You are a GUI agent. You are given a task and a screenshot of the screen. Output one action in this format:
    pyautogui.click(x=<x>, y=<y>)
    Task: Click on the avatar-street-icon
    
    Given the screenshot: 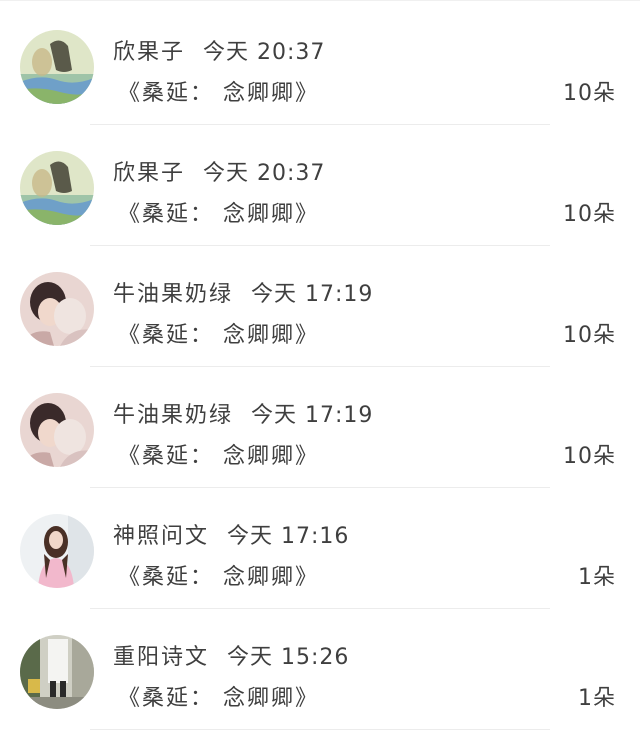 What is the action you would take?
    pyautogui.click(x=57, y=672)
    